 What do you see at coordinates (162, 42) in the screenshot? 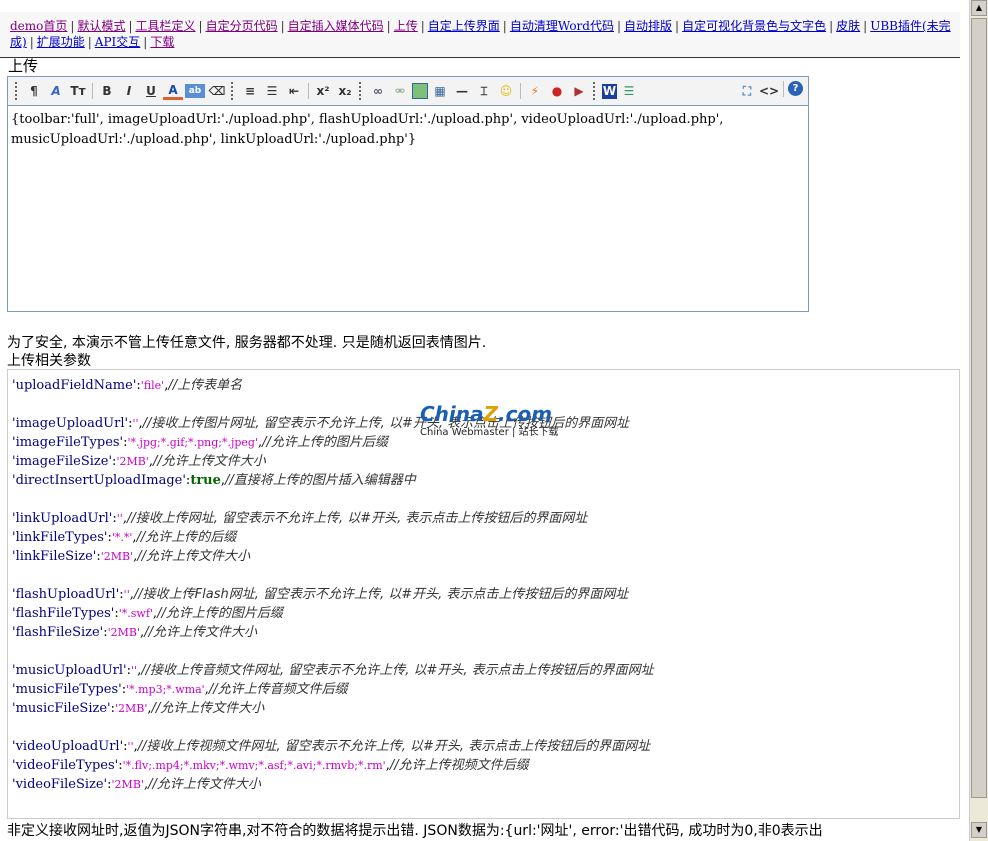
I see `nav-link: 下载` at bounding box center [162, 42].